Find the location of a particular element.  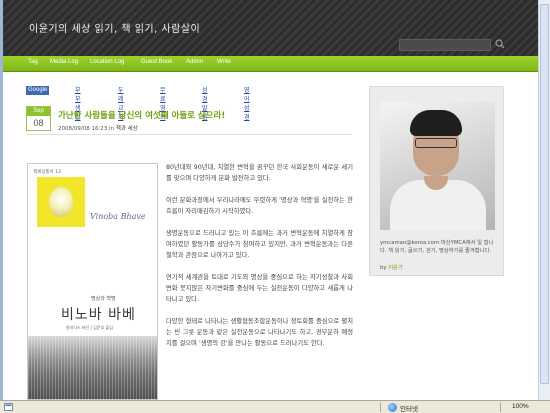

post-meta: 2008/09/08 16:23 in 책과 세상 is located at coordinates (98, 128).